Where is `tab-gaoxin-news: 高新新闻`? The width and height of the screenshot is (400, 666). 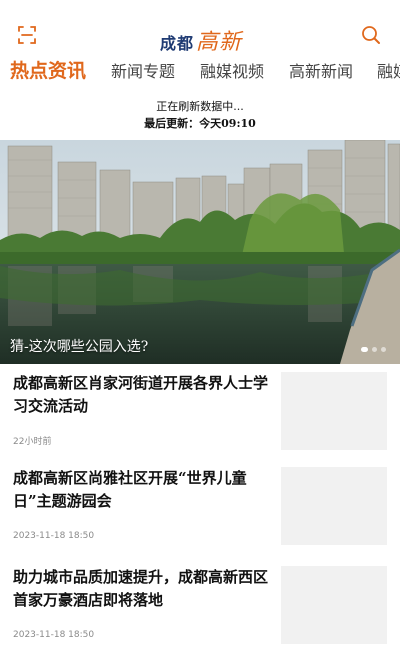 tab-gaoxin-news: 高新新闻 is located at coordinates (321, 70).